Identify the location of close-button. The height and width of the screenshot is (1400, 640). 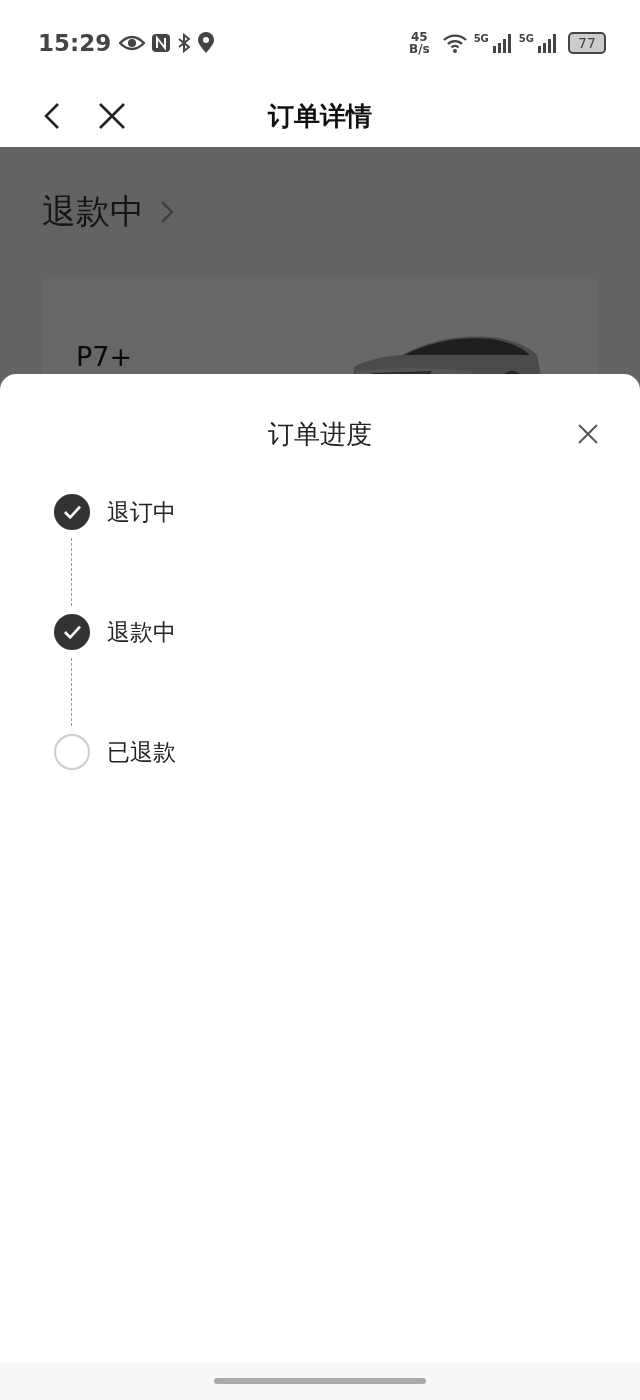
(588, 434).